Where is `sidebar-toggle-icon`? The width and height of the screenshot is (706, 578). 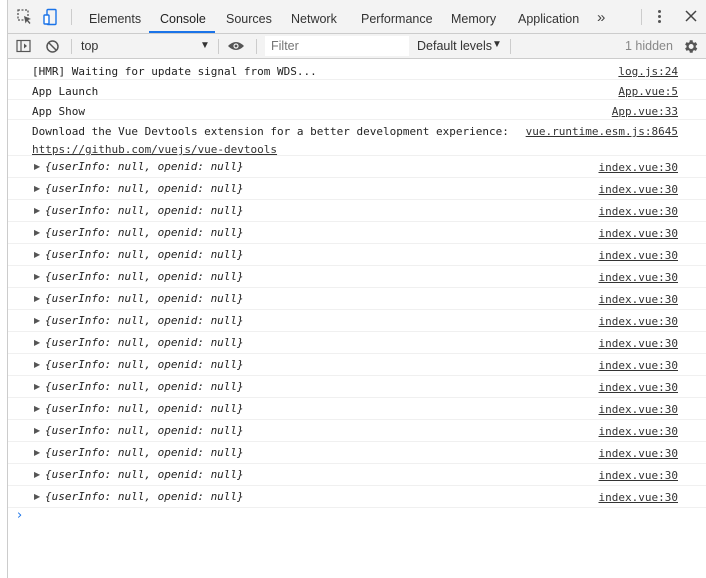 sidebar-toggle-icon is located at coordinates (24, 46).